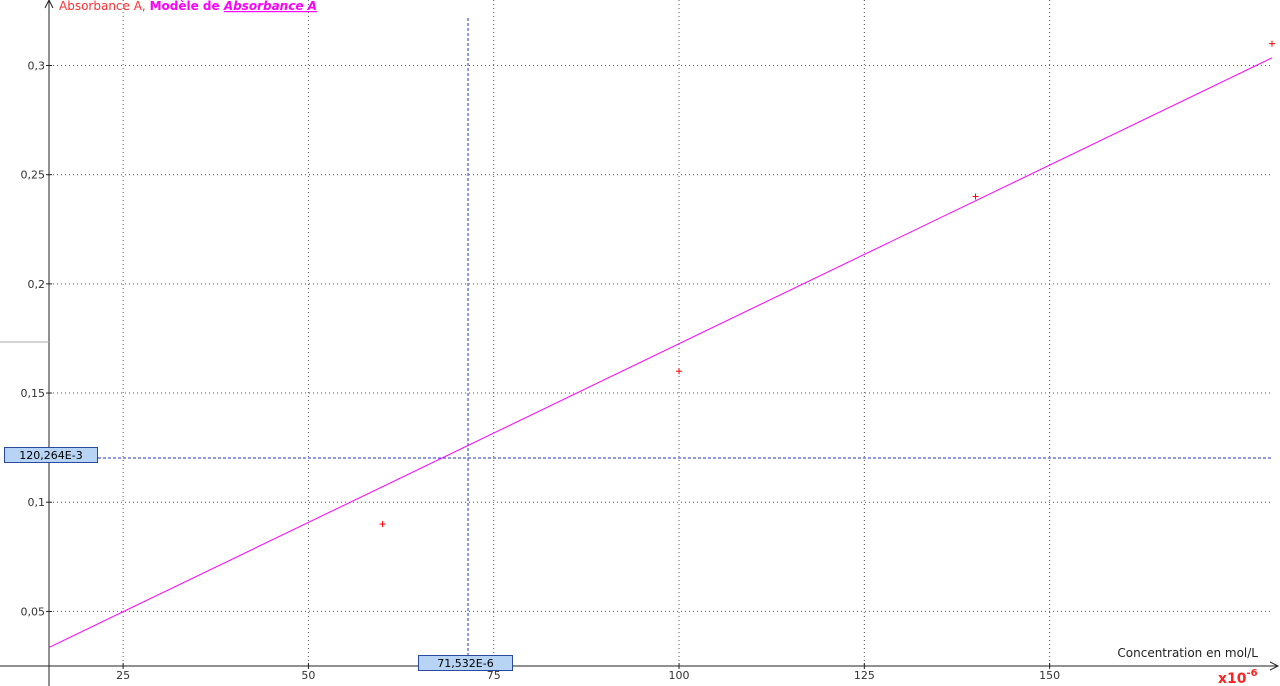 The width and height of the screenshot is (1280, 686). Describe the element at coordinates (1049, 675) in the screenshot. I see `x-tick-label: 150` at that location.